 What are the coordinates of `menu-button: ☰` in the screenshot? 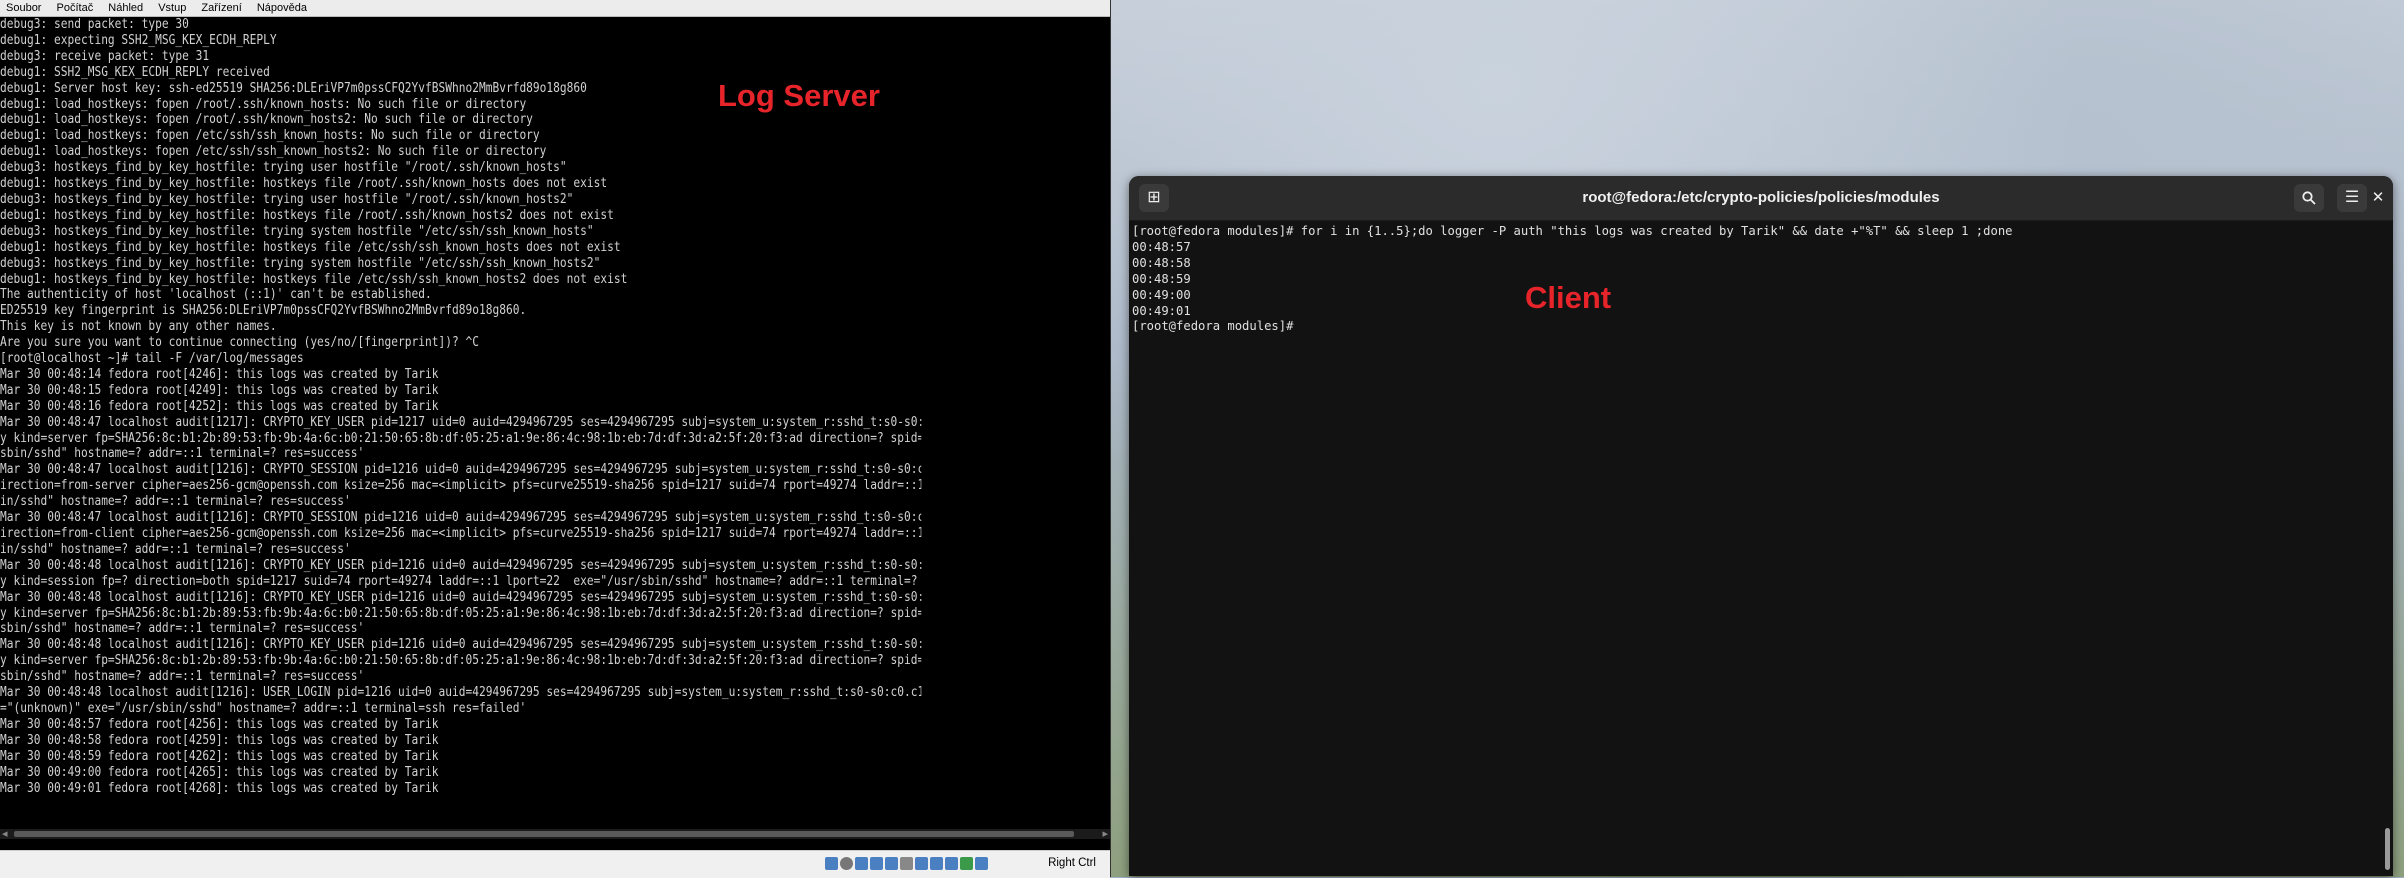 It's located at (2352, 198).